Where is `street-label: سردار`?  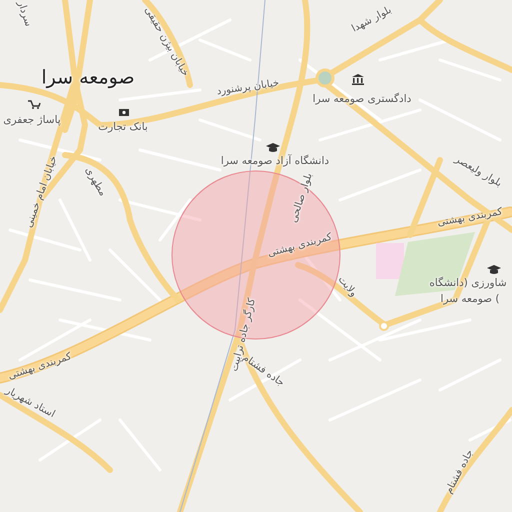
street-label: سردار is located at coordinates (24, 14).